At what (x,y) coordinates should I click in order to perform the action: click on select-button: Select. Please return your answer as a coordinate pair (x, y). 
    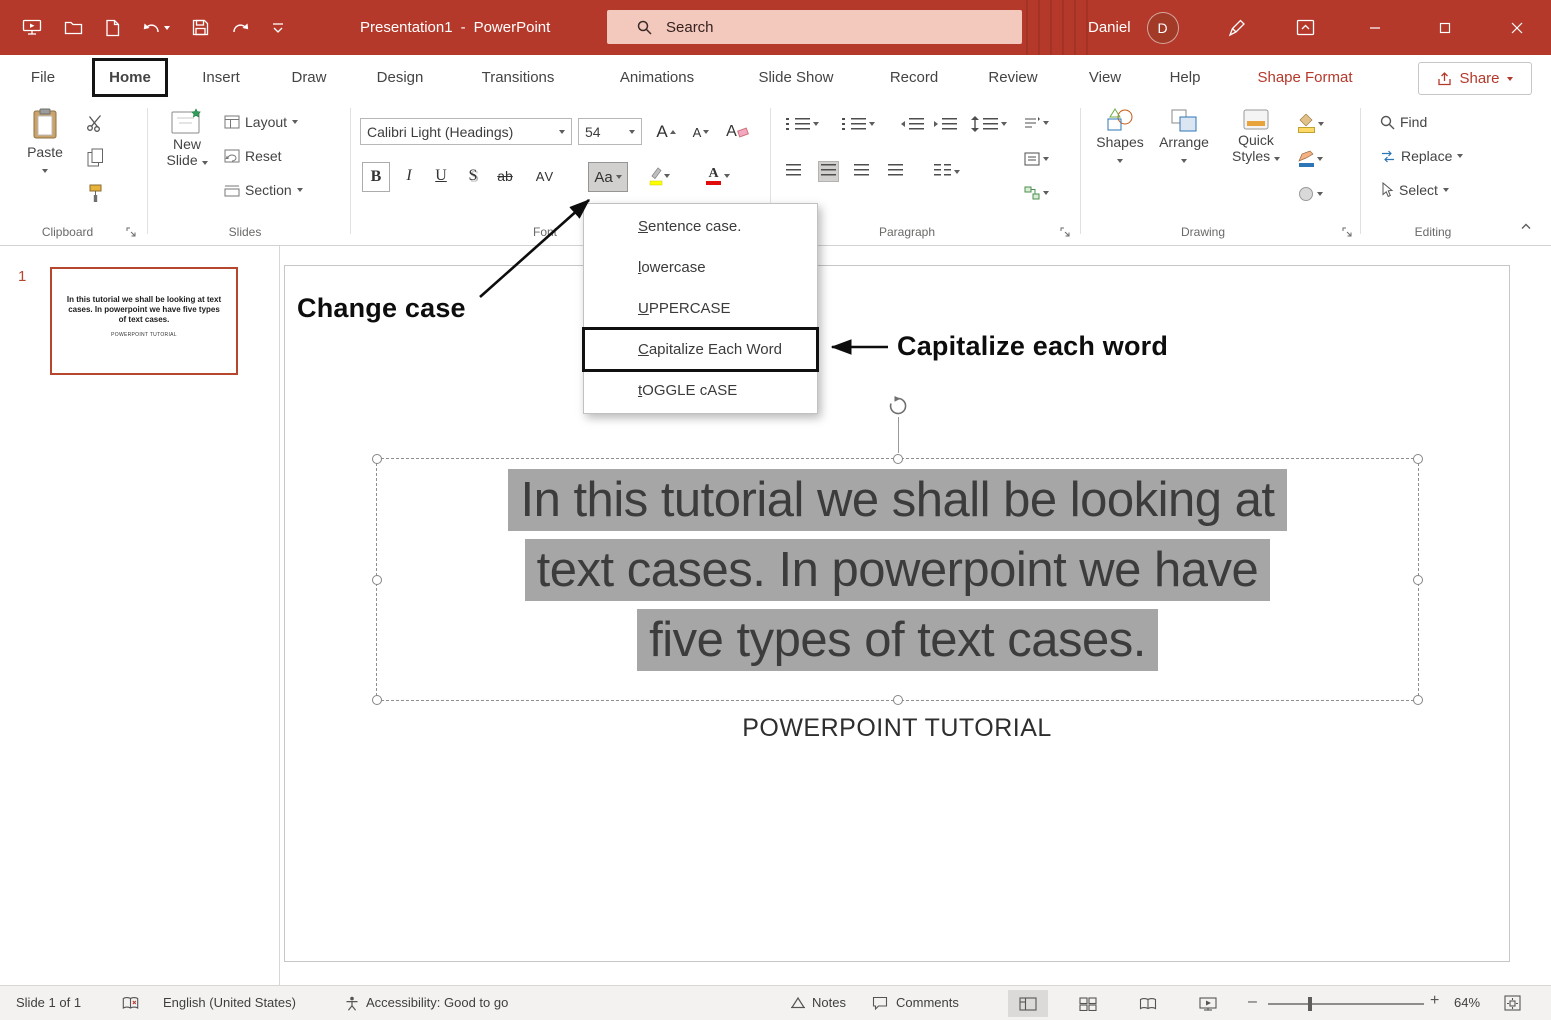
    Looking at the image, I should click on (1414, 190).